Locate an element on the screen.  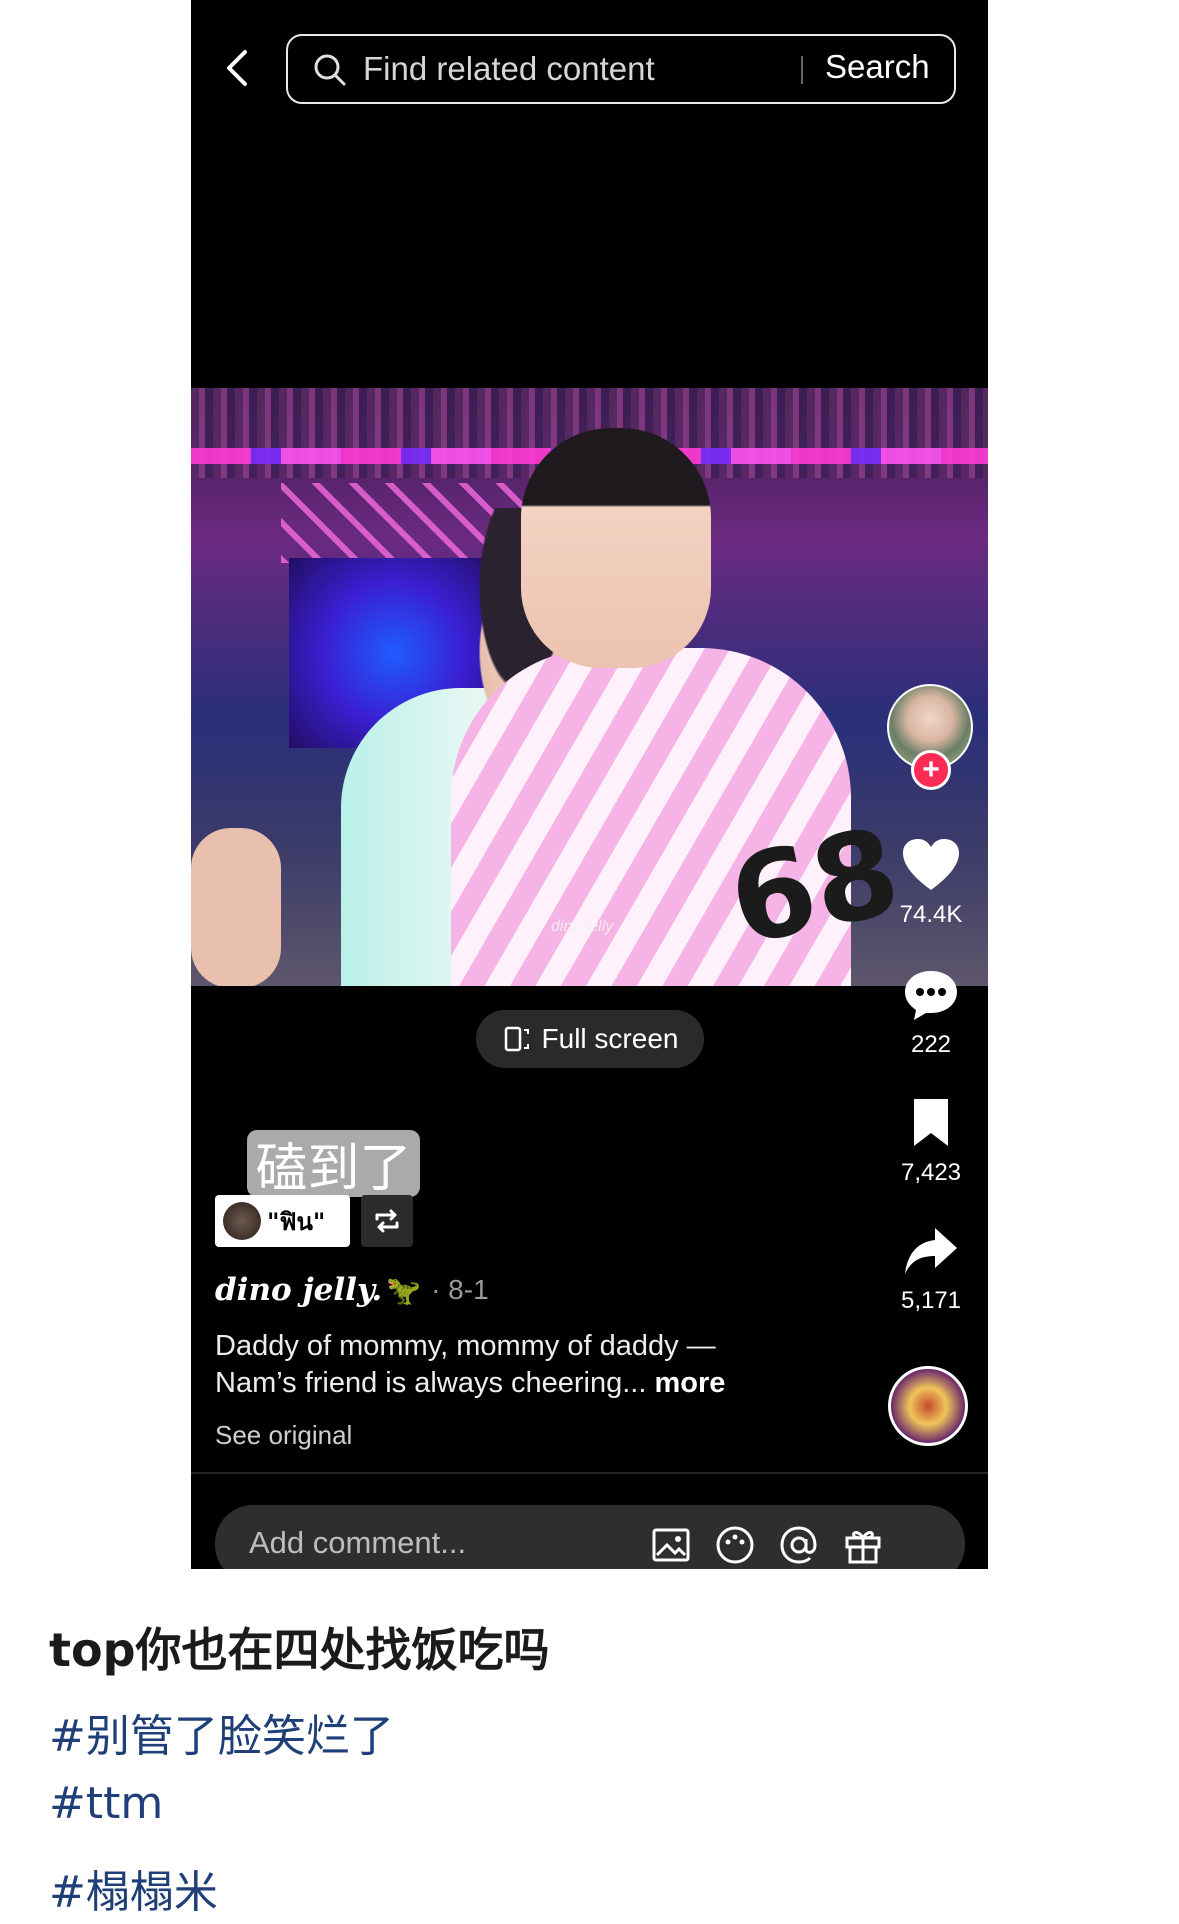
author-row: dino jelly. 🦖 · 8-1 is located at coordinates (352, 1290).